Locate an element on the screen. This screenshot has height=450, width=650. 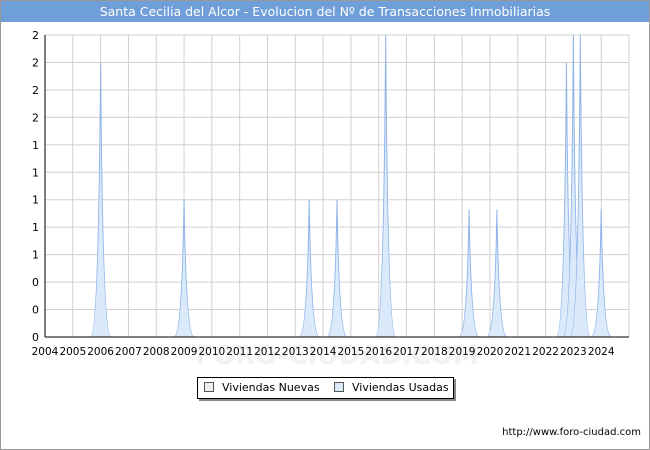
legend-swatch-usadas is located at coordinates (339, 387).